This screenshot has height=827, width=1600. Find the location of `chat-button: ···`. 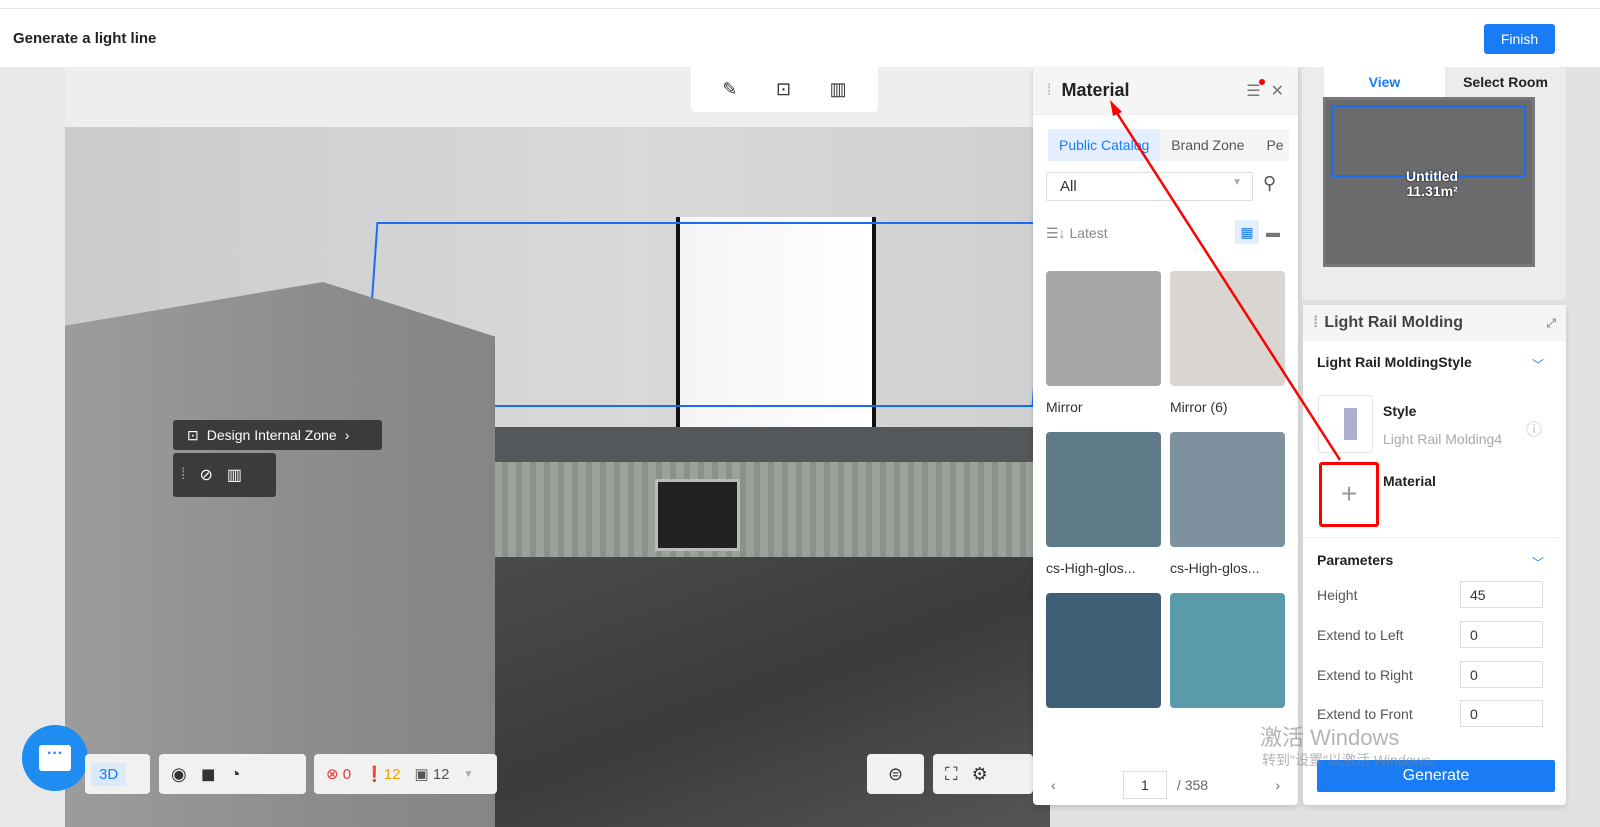

chat-button: ··· is located at coordinates (55, 758).